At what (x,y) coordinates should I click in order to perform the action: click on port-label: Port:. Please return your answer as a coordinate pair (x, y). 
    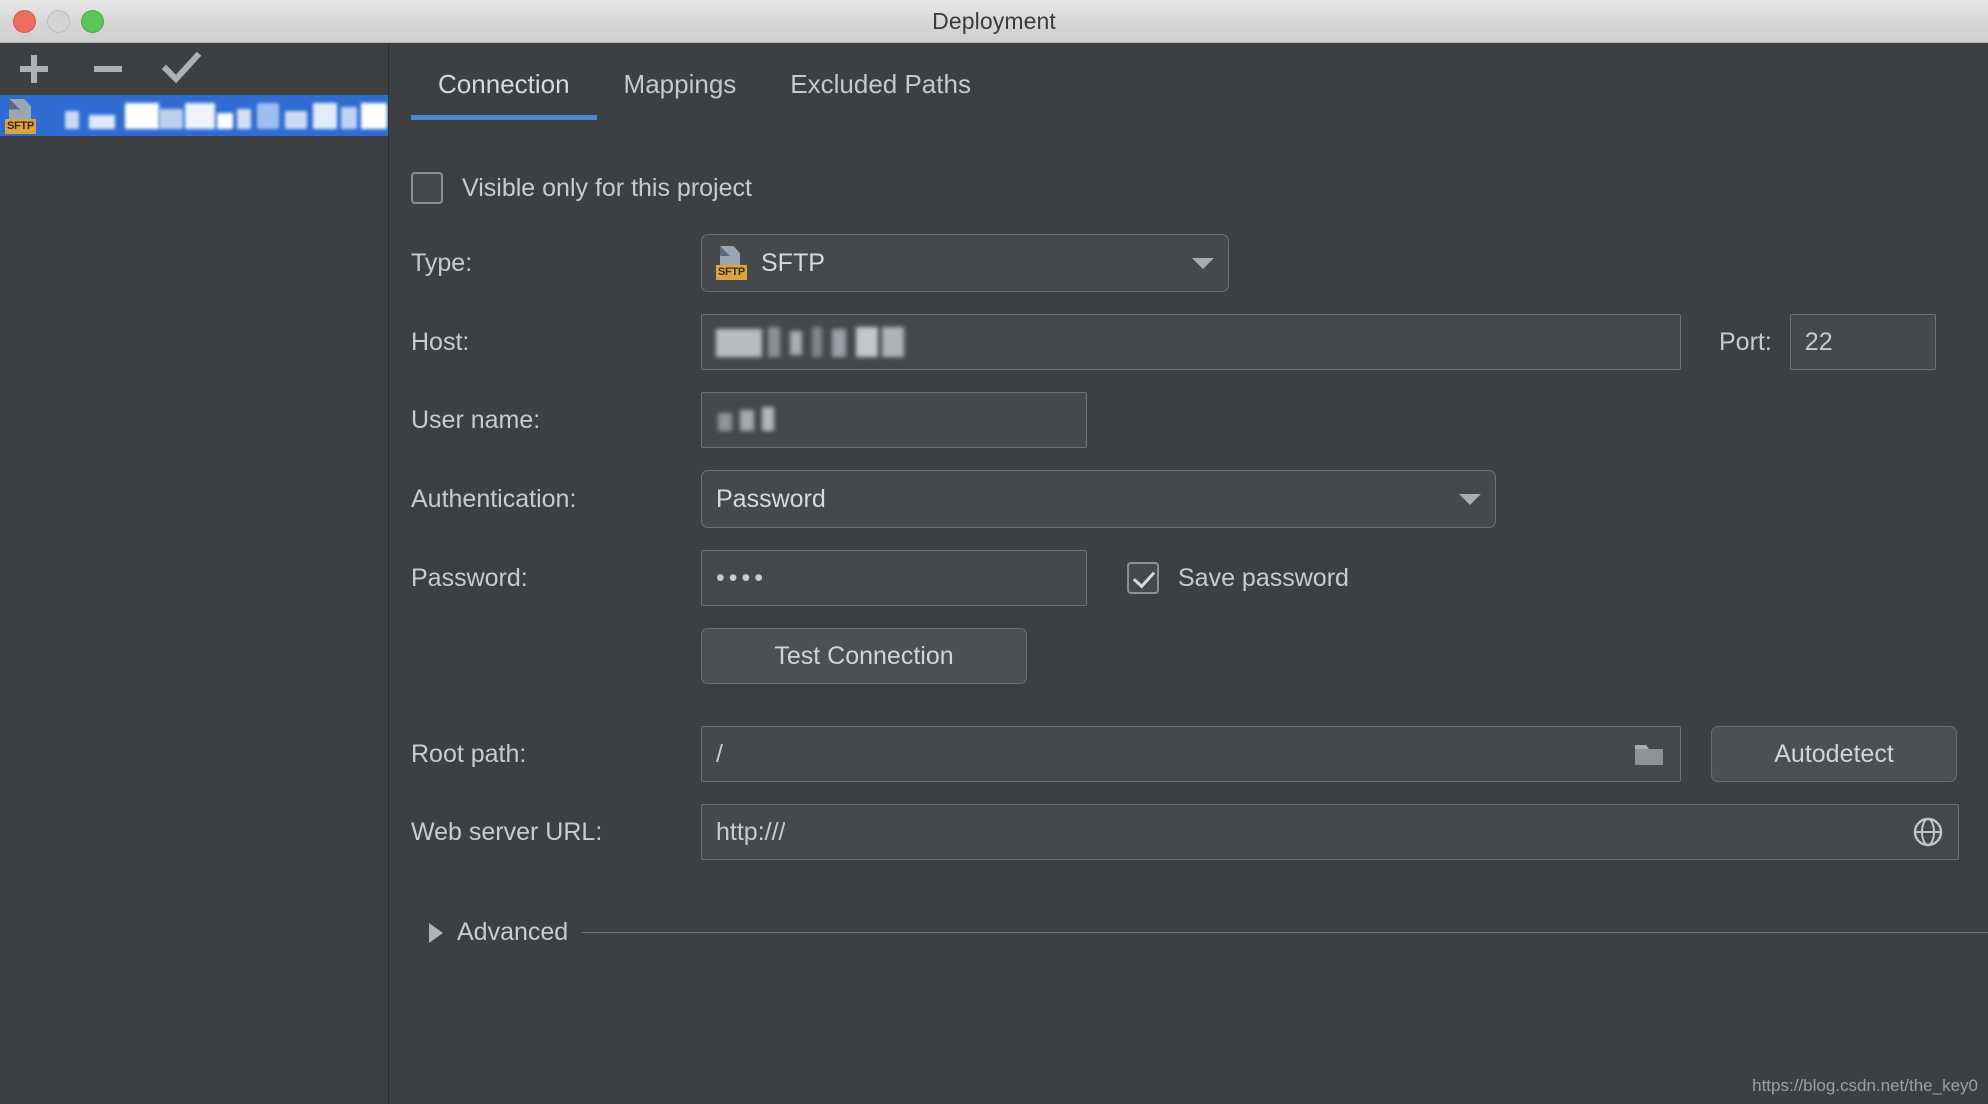
    Looking at the image, I should click on (1745, 341).